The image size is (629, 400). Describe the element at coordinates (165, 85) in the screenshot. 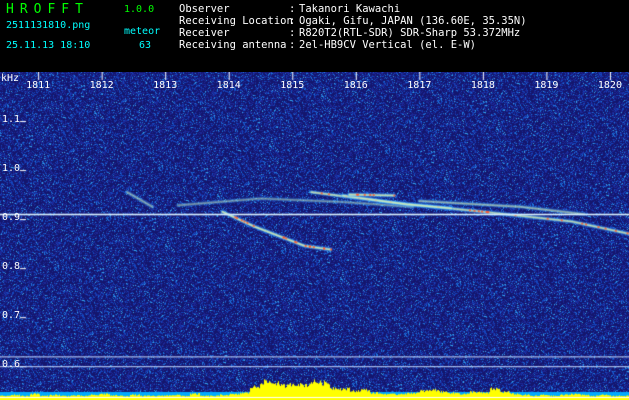

I see `x-tick-label: 1813` at that location.